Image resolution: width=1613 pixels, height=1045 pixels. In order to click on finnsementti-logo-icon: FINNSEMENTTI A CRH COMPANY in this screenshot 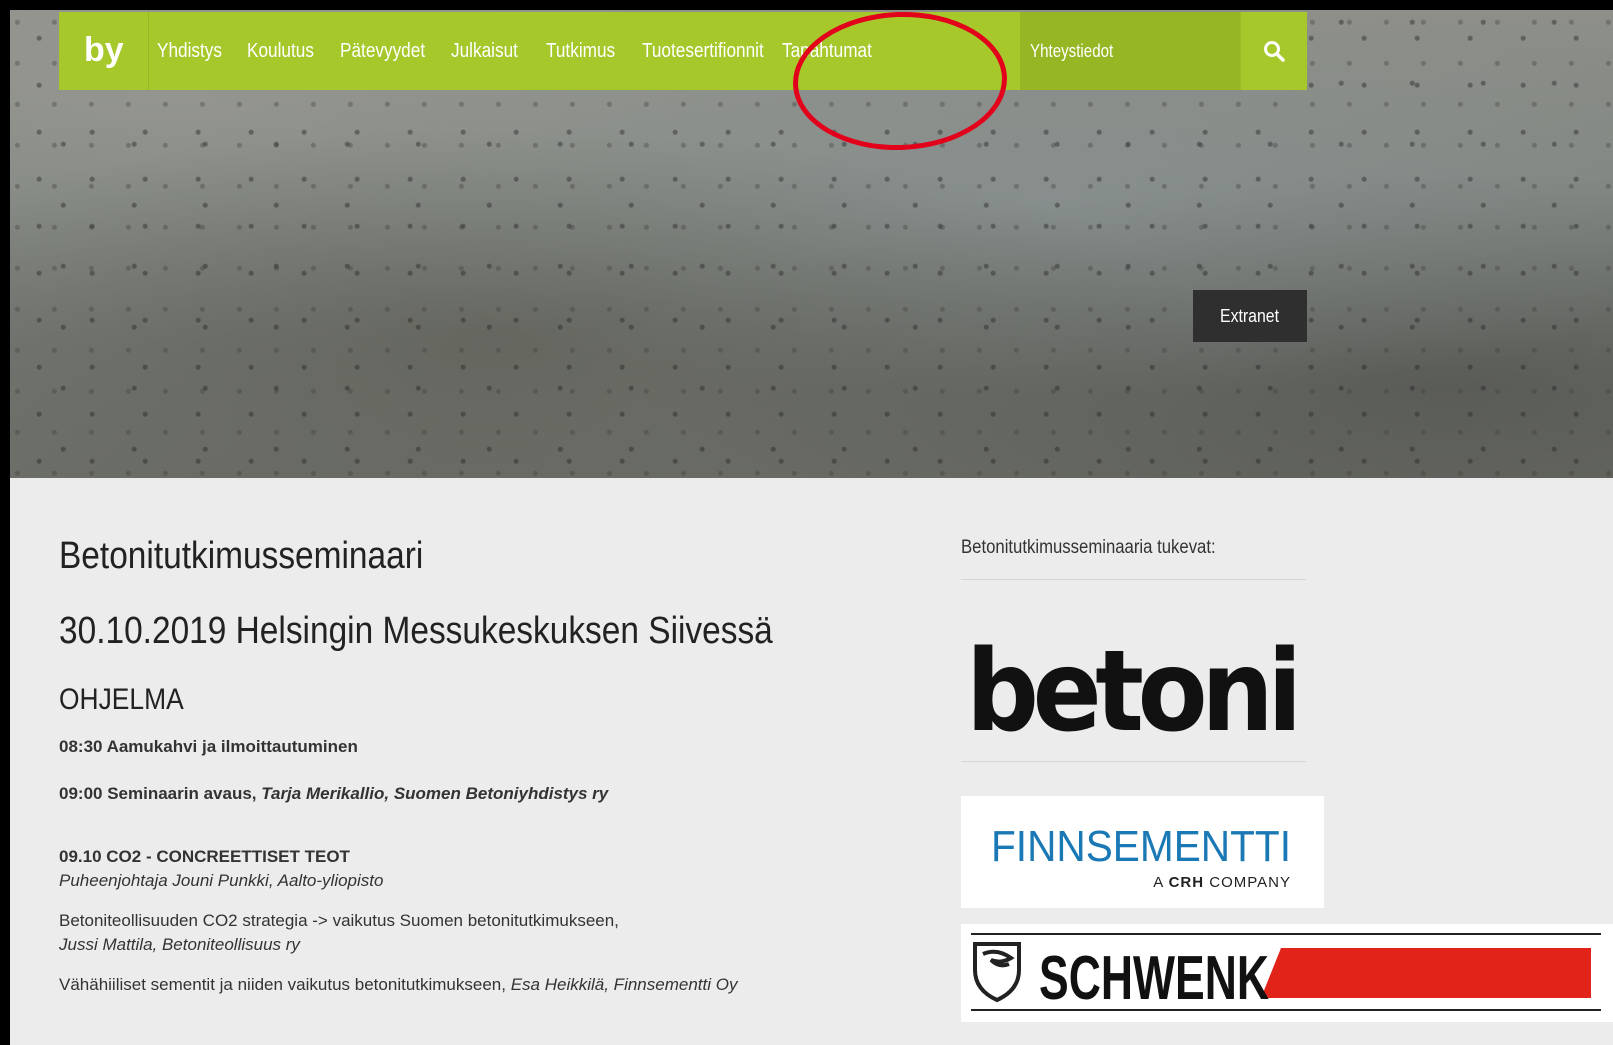, I will do `click(1141, 856)`.